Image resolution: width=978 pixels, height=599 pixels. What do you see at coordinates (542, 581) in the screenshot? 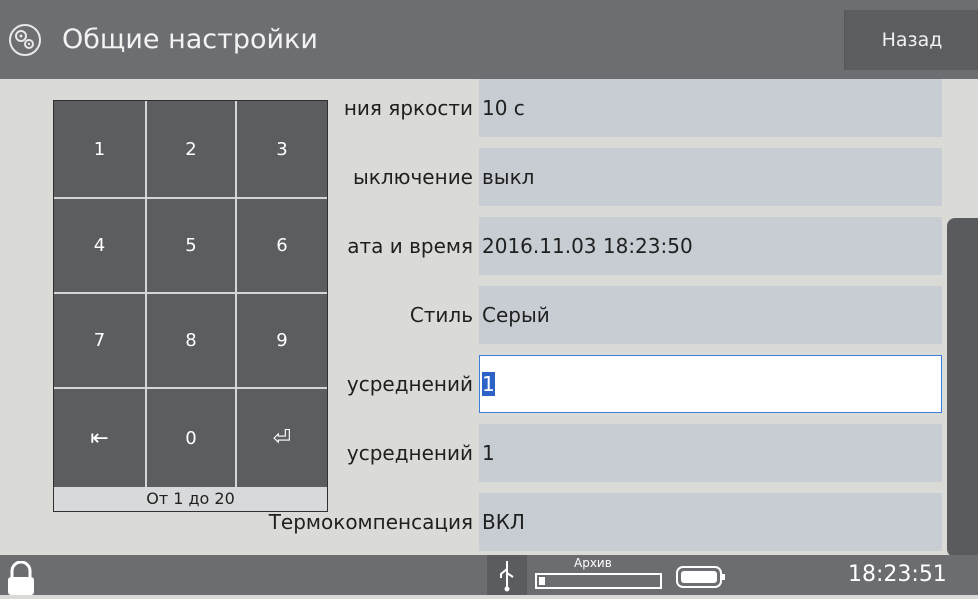
I see `archive-progress-fill` at bounding box center [542, 581].